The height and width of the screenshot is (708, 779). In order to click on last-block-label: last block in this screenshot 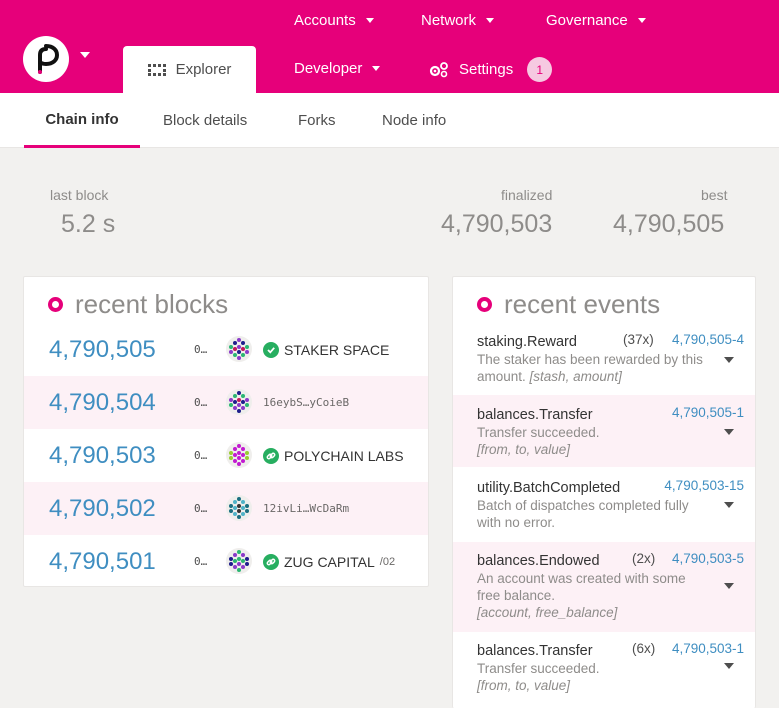, I will do `click(79, 195)`.